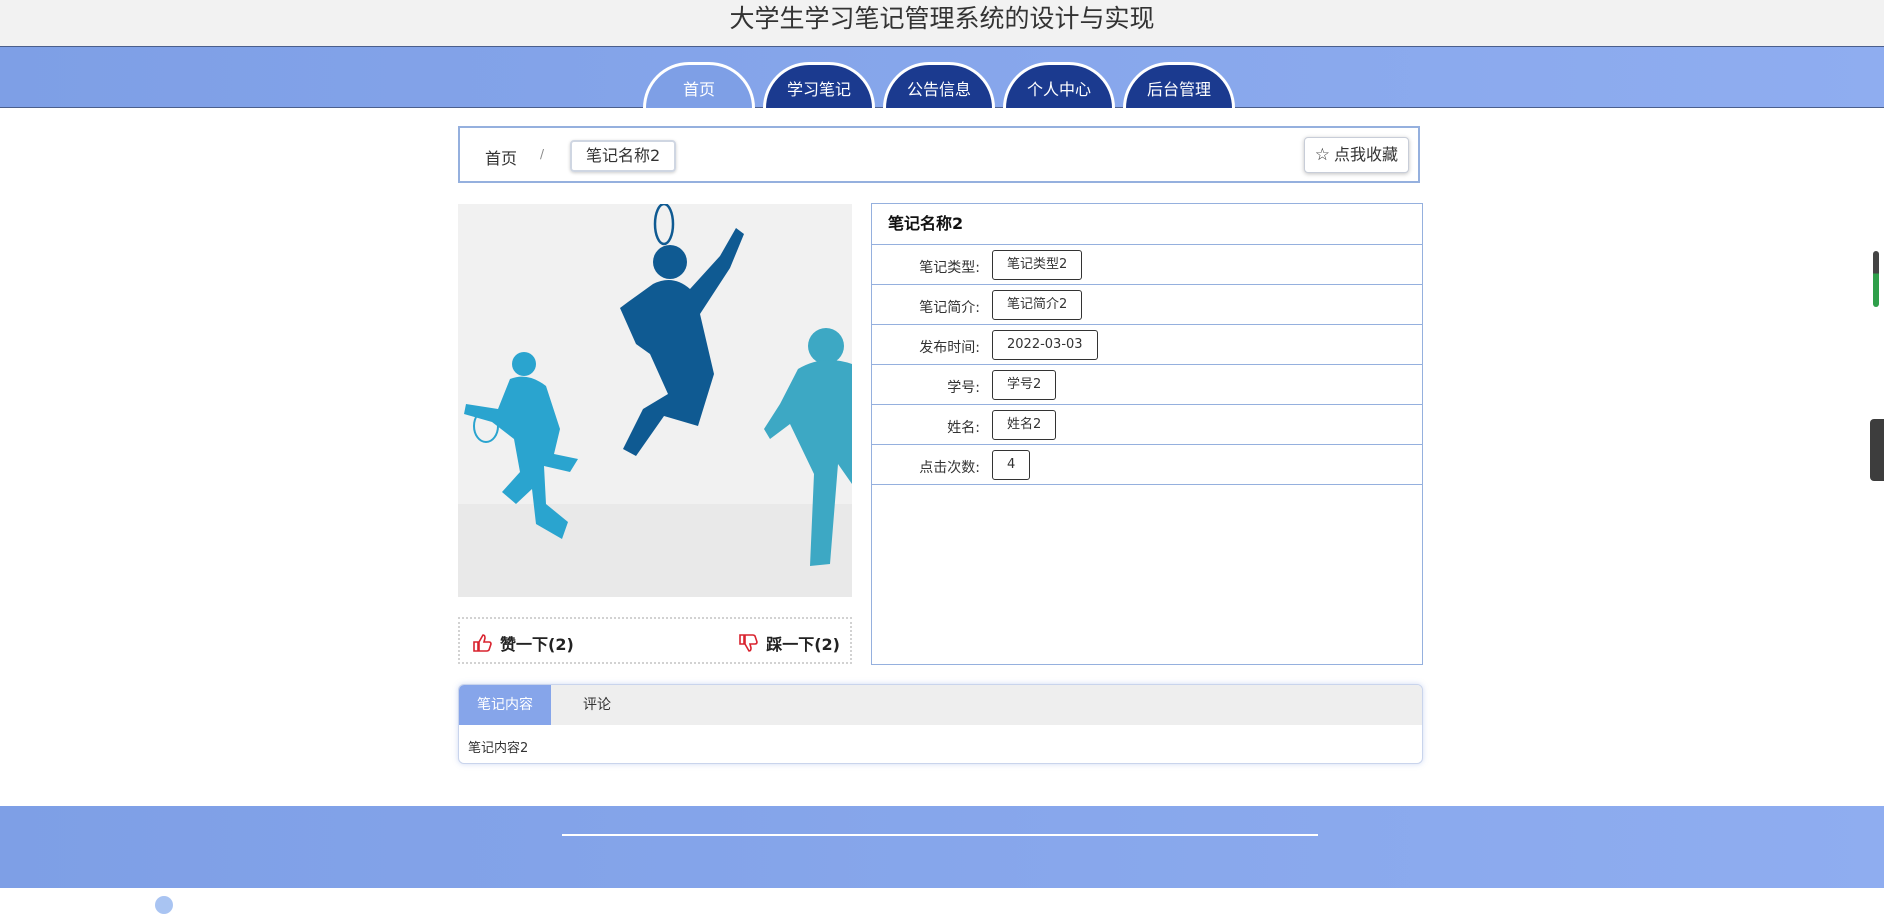 The image size is (1884, 914). Describe the element at coordinates (1011, 465) in the screenshot. I see `detail-value: 4` at that location.